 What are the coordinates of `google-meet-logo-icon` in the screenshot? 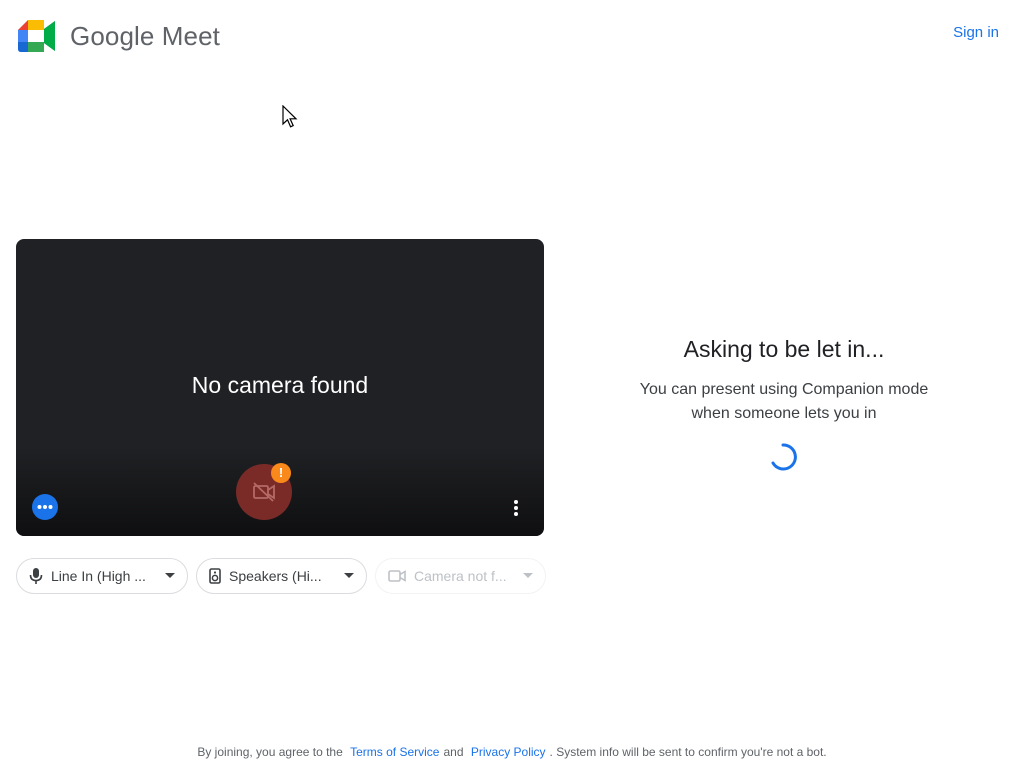 It's located at (36, 36).